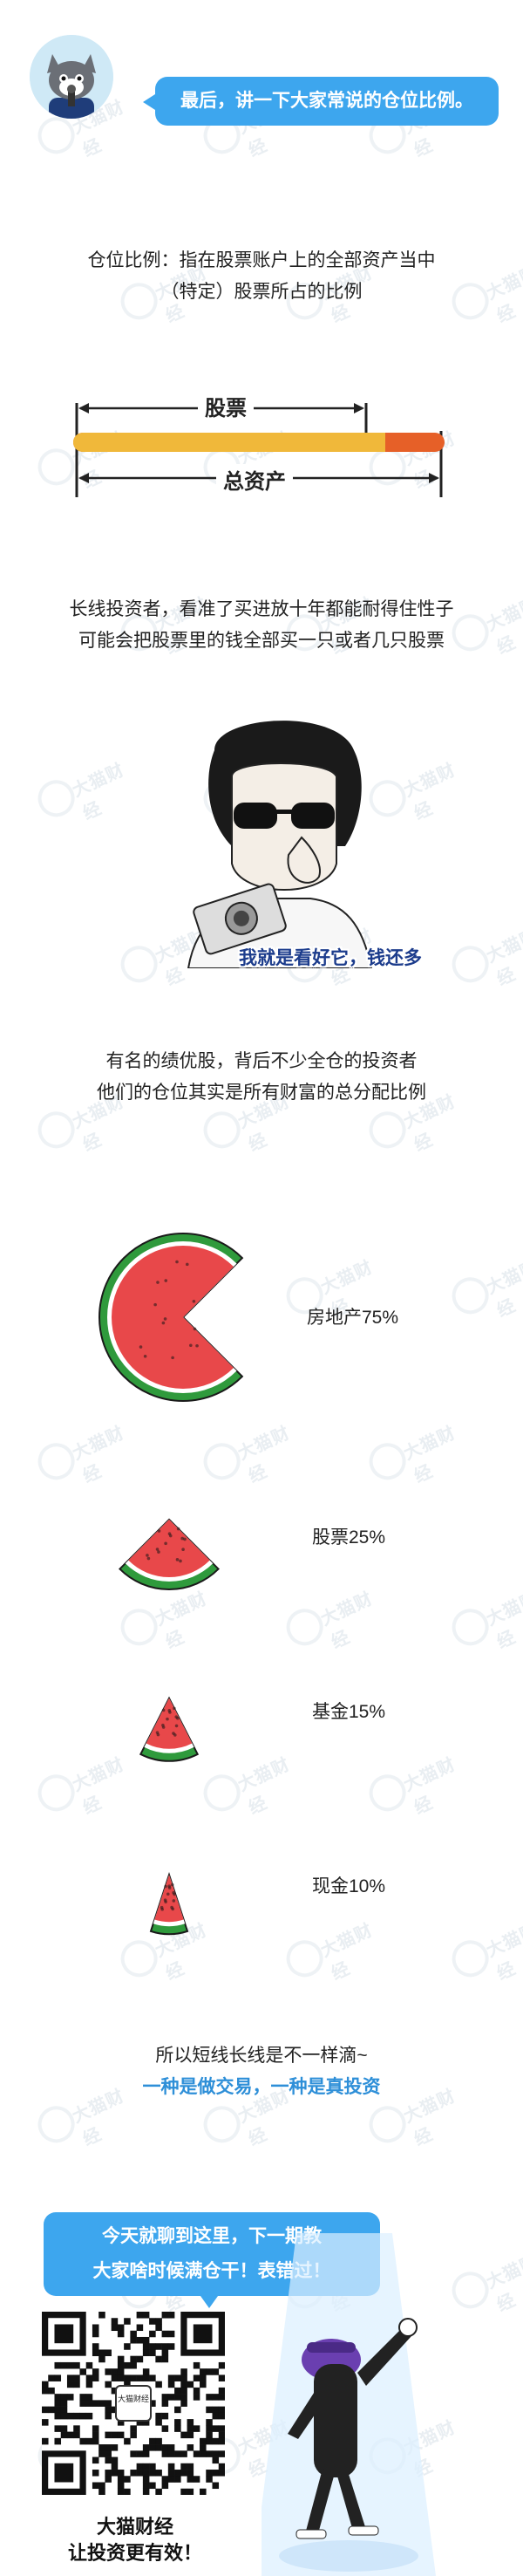 Image resolution: width=523 pixels, height=2576 pixels. What do you see at coordinates (71, 77) in the screenshot?
I see `cat-avatar-icon` at bounding box center [71, 77].